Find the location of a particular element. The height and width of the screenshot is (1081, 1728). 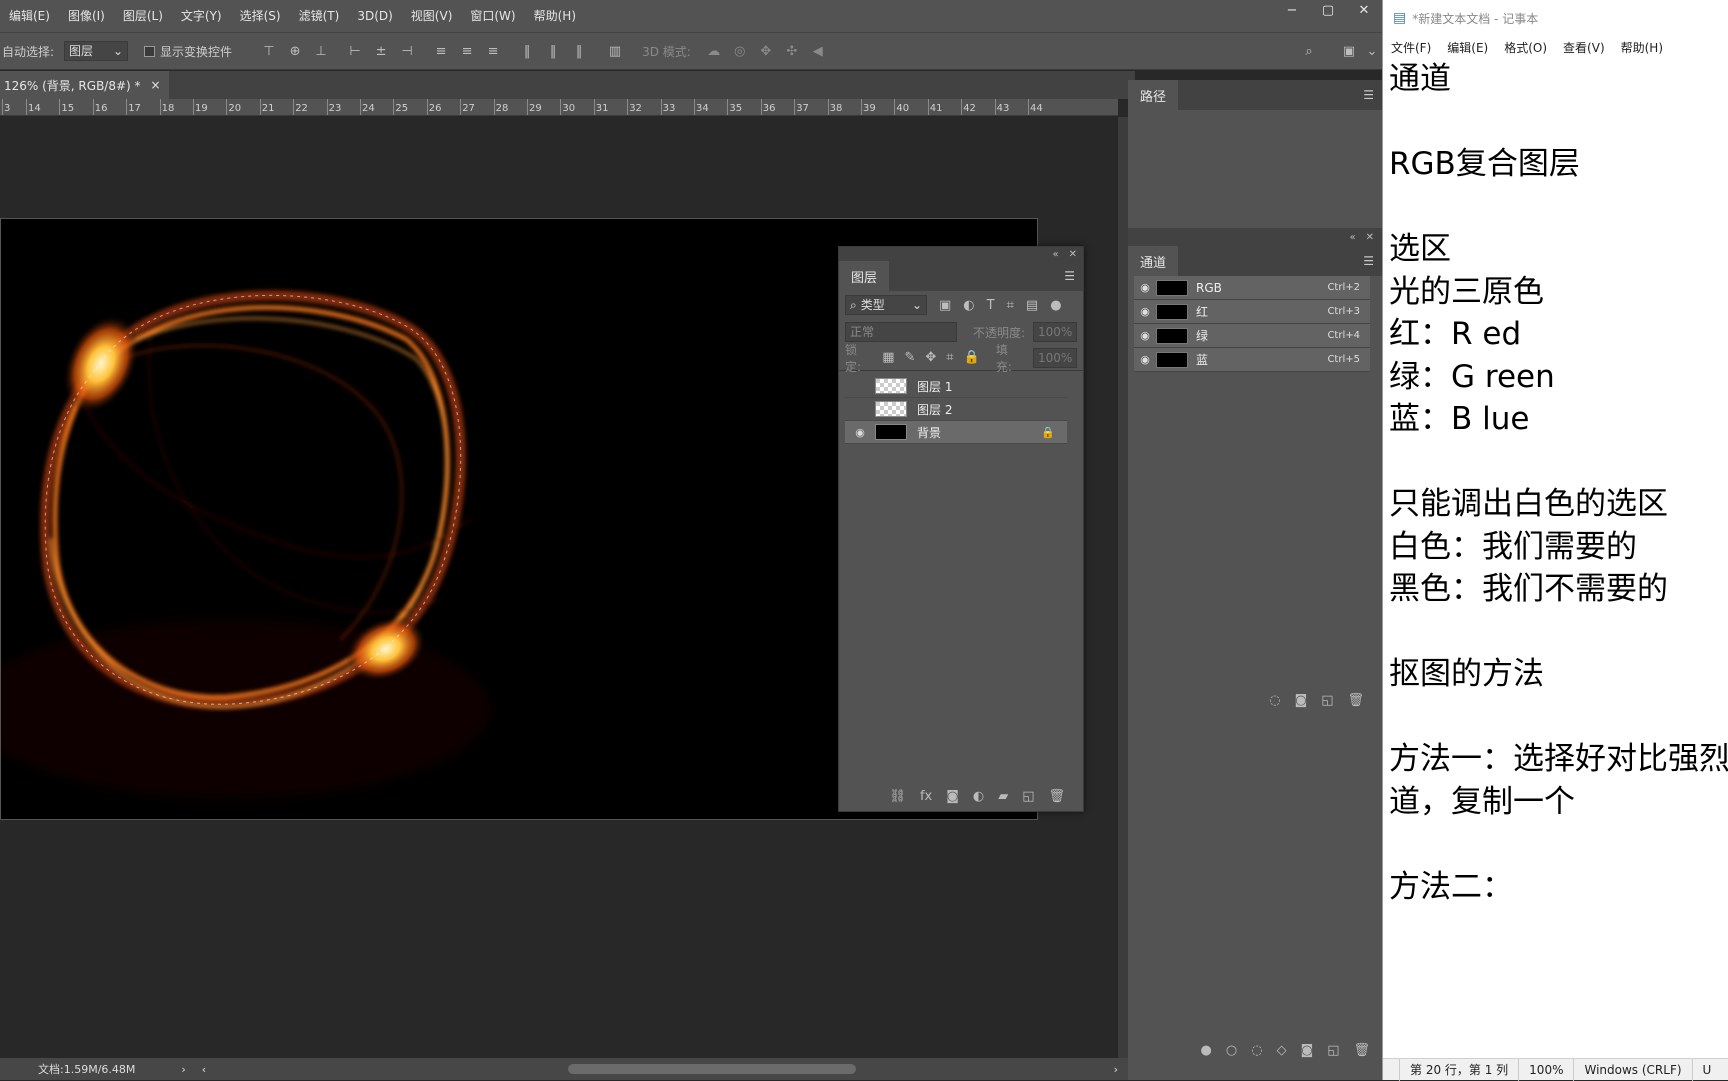

layer-filter-dropdown: ⌕ 类型 ⌄ is located at coordinates (886, 305).